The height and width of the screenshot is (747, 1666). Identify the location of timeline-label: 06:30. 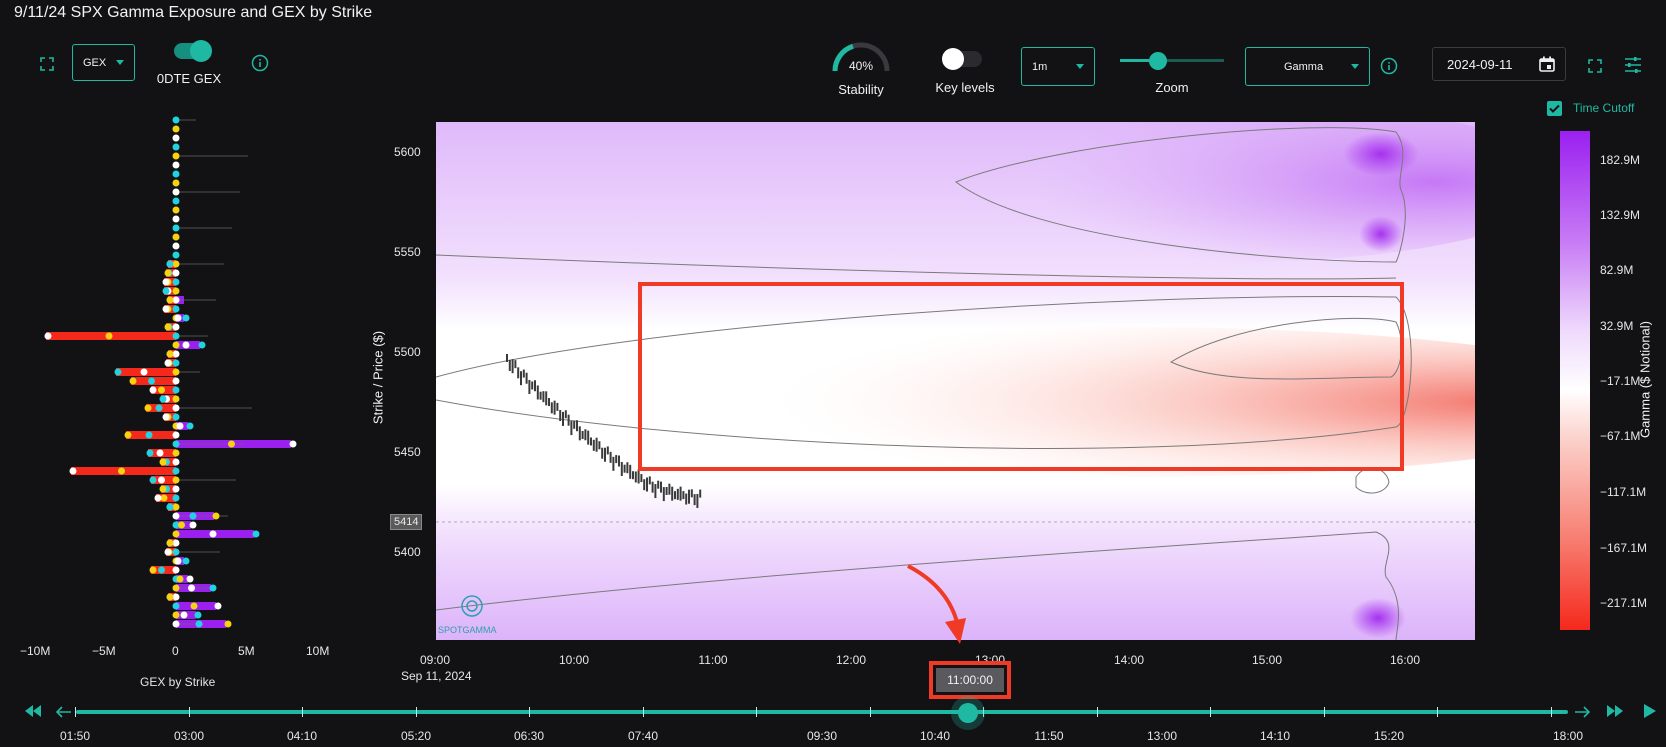
(529, 736).